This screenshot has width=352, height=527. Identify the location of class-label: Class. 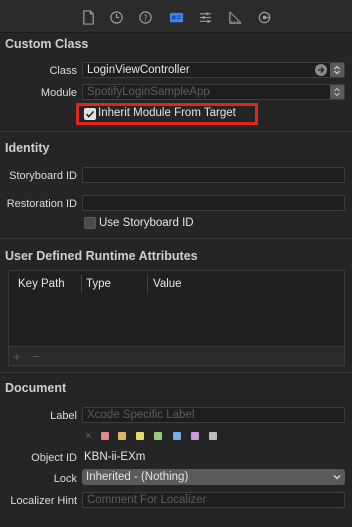
(63, 71).